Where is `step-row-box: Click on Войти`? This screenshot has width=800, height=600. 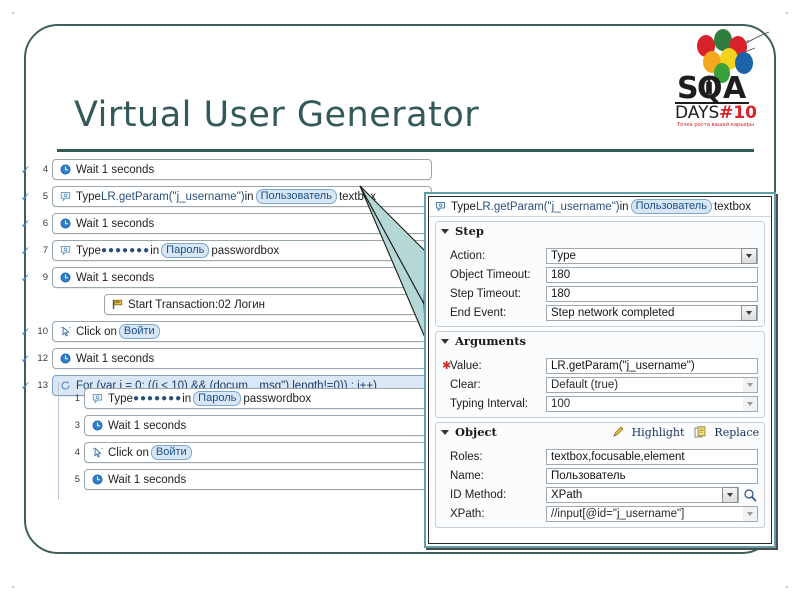 step-row-box: Click on Войти is located at coordinates (242, 331).